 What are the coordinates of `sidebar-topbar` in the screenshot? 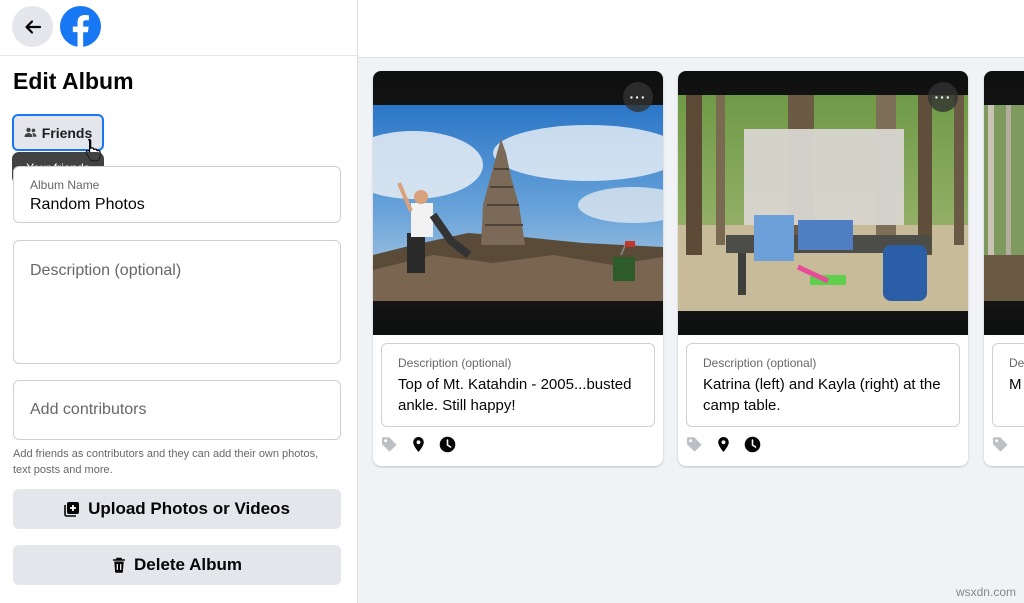 It's located at (178, 28).